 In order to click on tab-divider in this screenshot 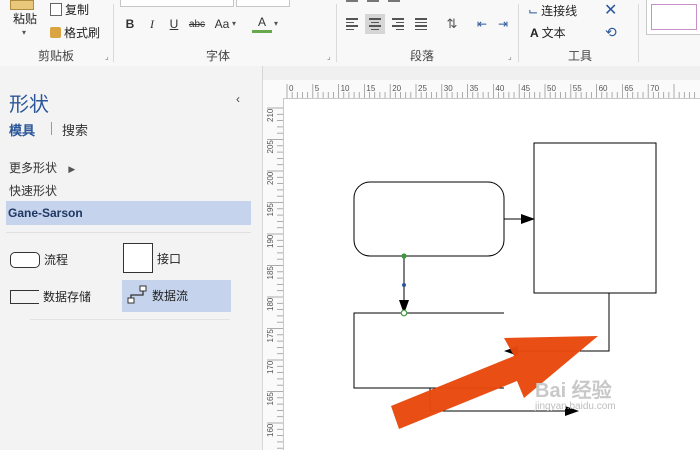, I will do `click(51, 128)`.